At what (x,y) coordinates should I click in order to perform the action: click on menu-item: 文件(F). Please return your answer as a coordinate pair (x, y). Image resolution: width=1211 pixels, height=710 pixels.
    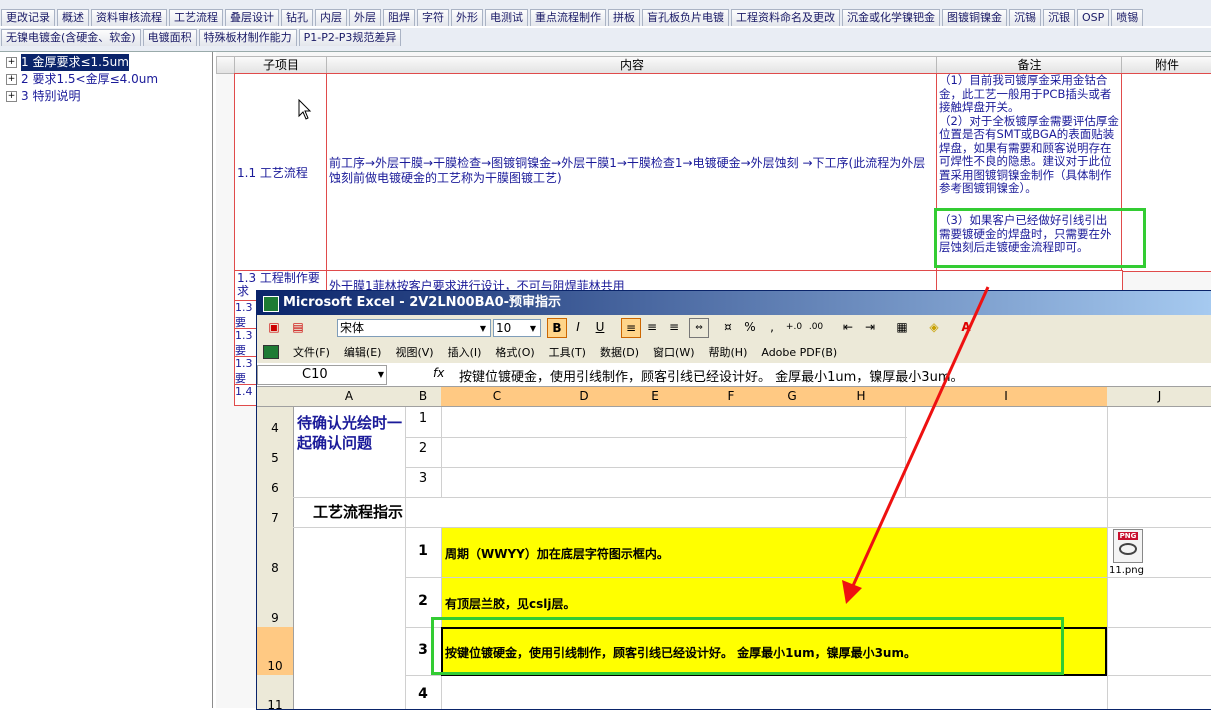
    Looking at the image, I should click on (311, 353).